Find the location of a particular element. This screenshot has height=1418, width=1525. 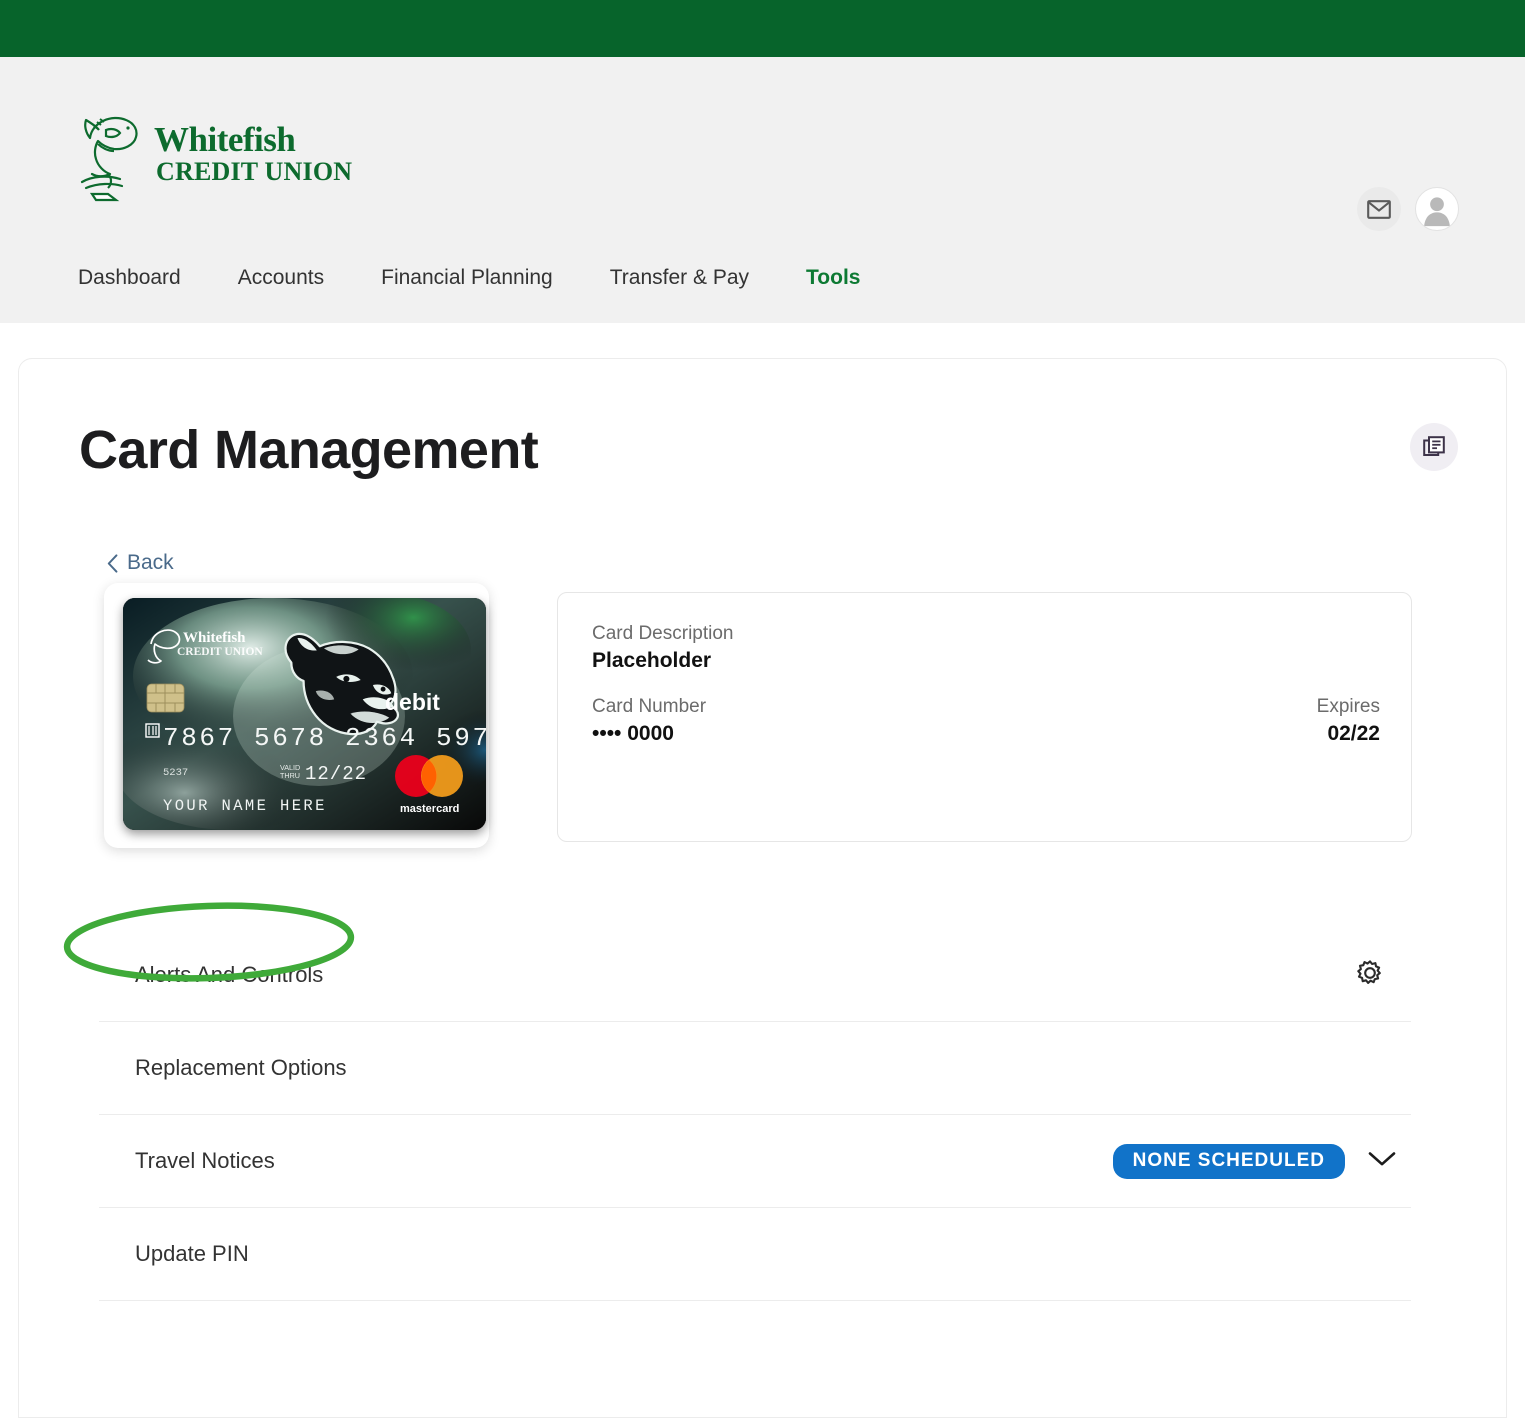

row-trailing-travel-notices: NONE SCHEDULED is located at coordinates (1254, 1161).